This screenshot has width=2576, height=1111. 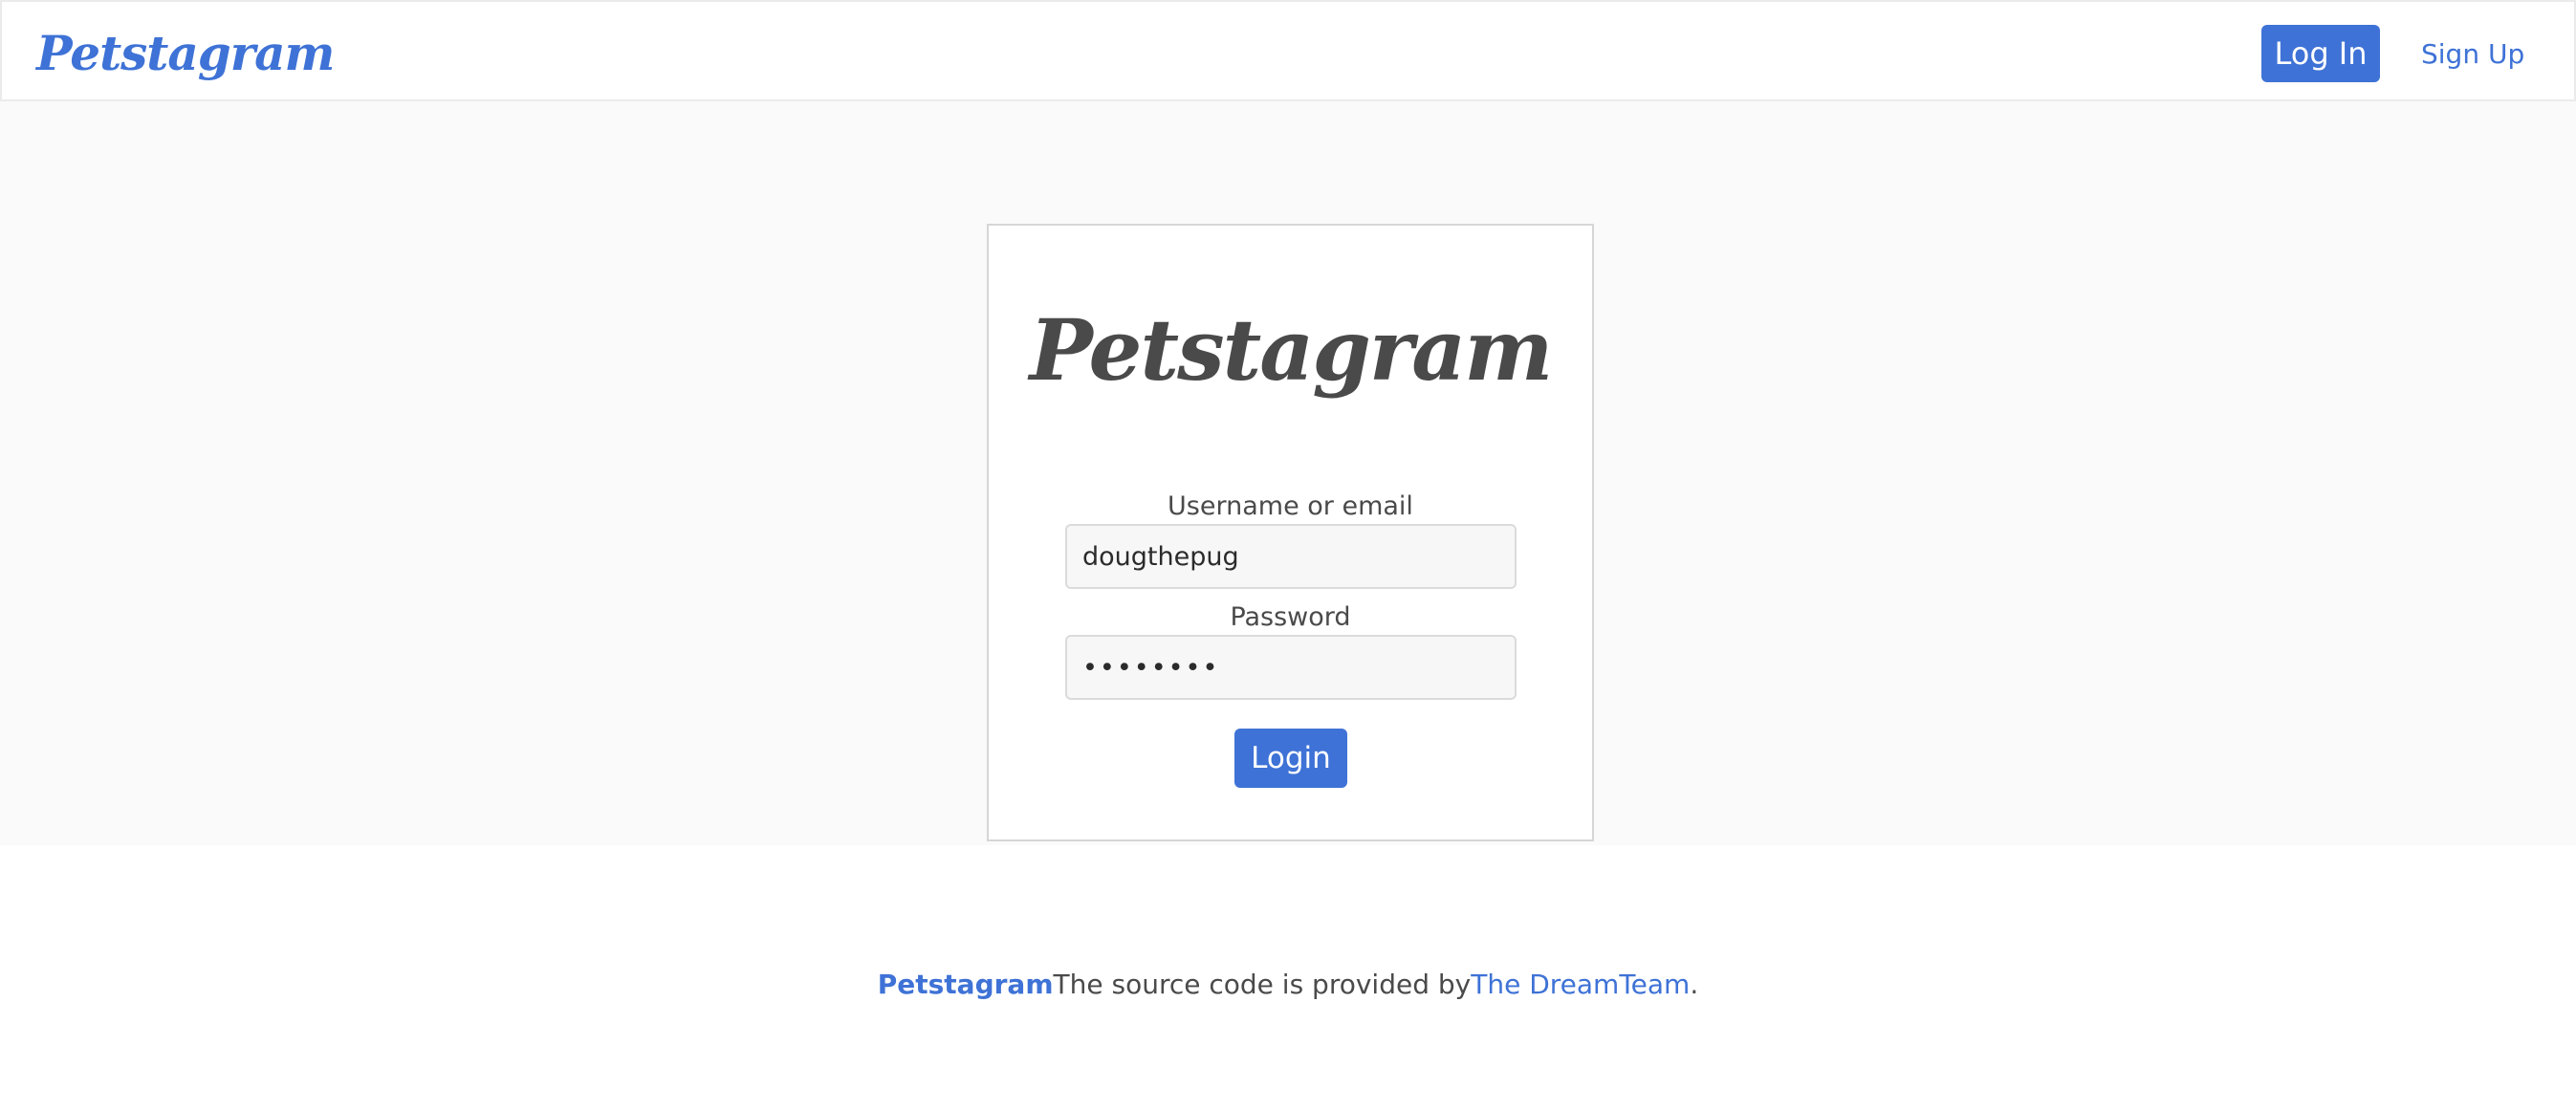 I want to click on username-label: Username or email, so click(x=1290, y=506).